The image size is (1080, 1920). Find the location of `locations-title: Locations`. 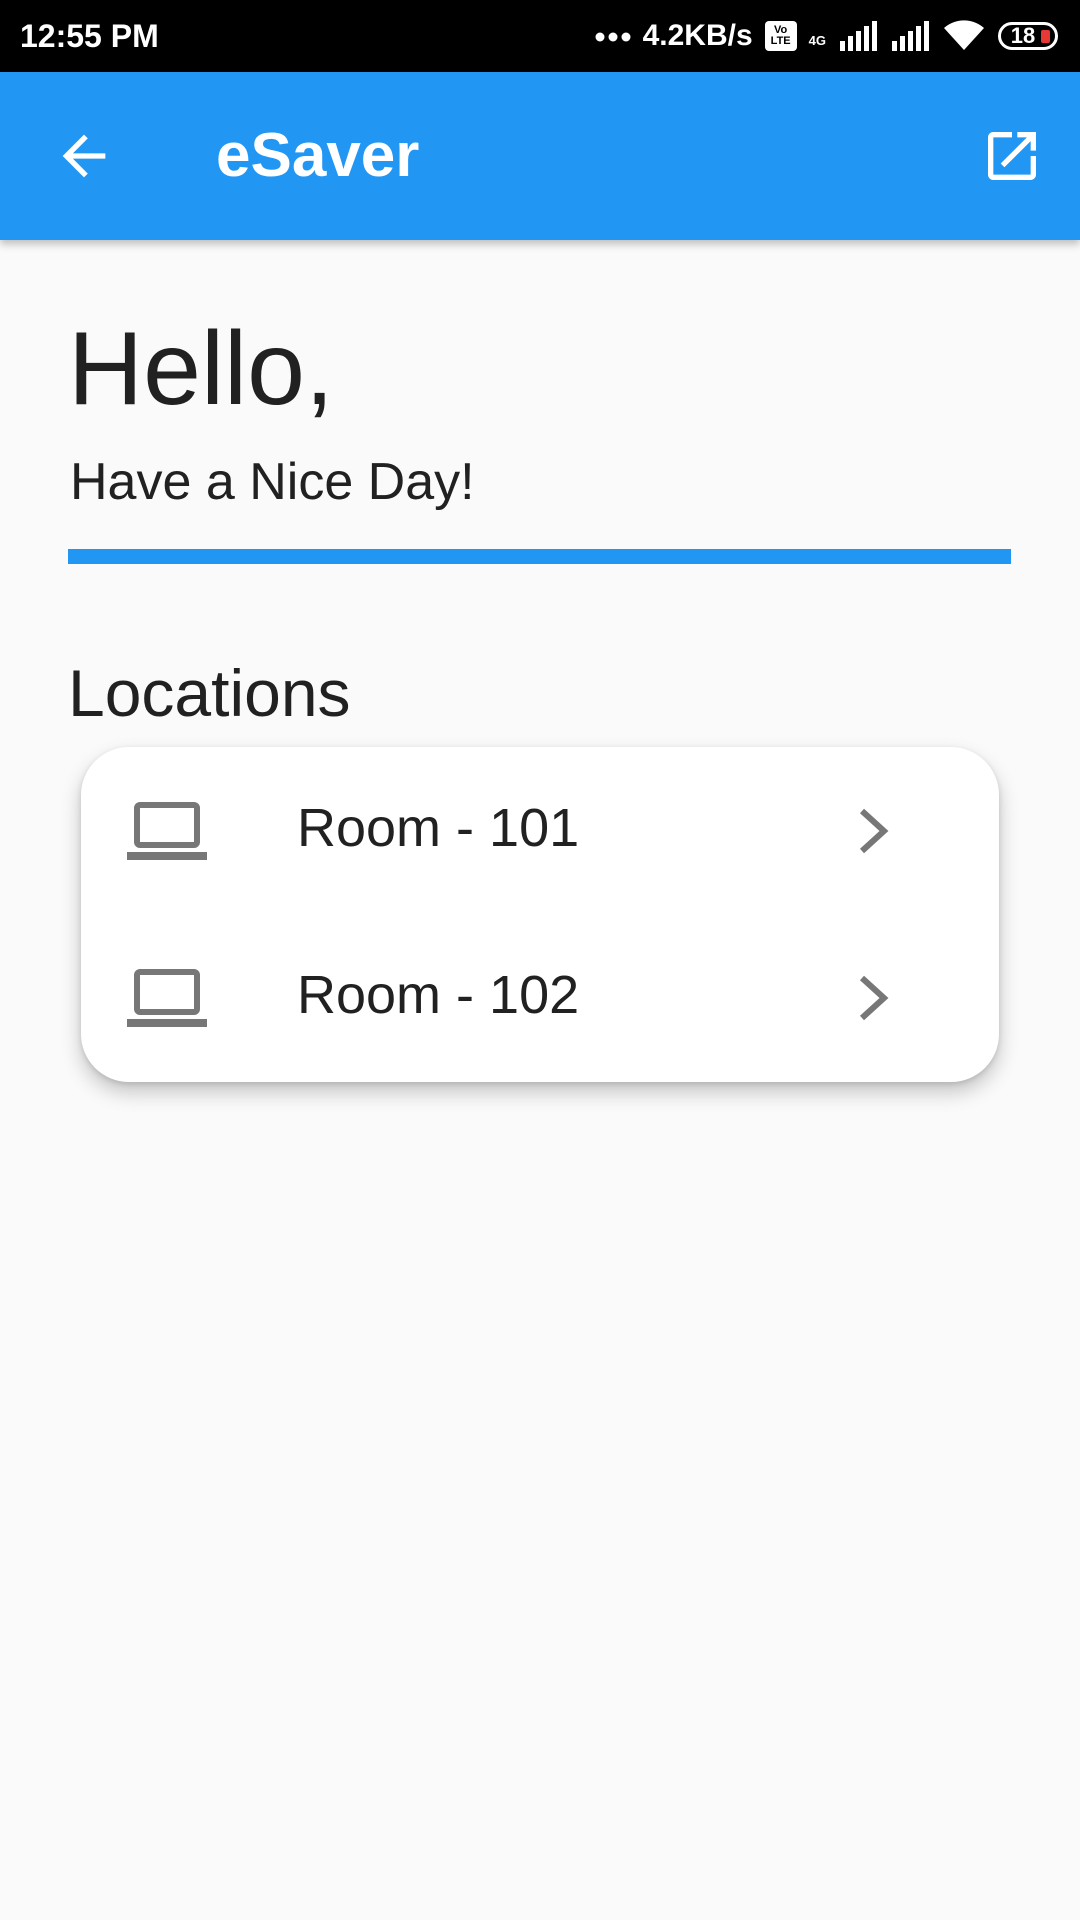

locations-title: Locations is located at coordinates (209, 693).